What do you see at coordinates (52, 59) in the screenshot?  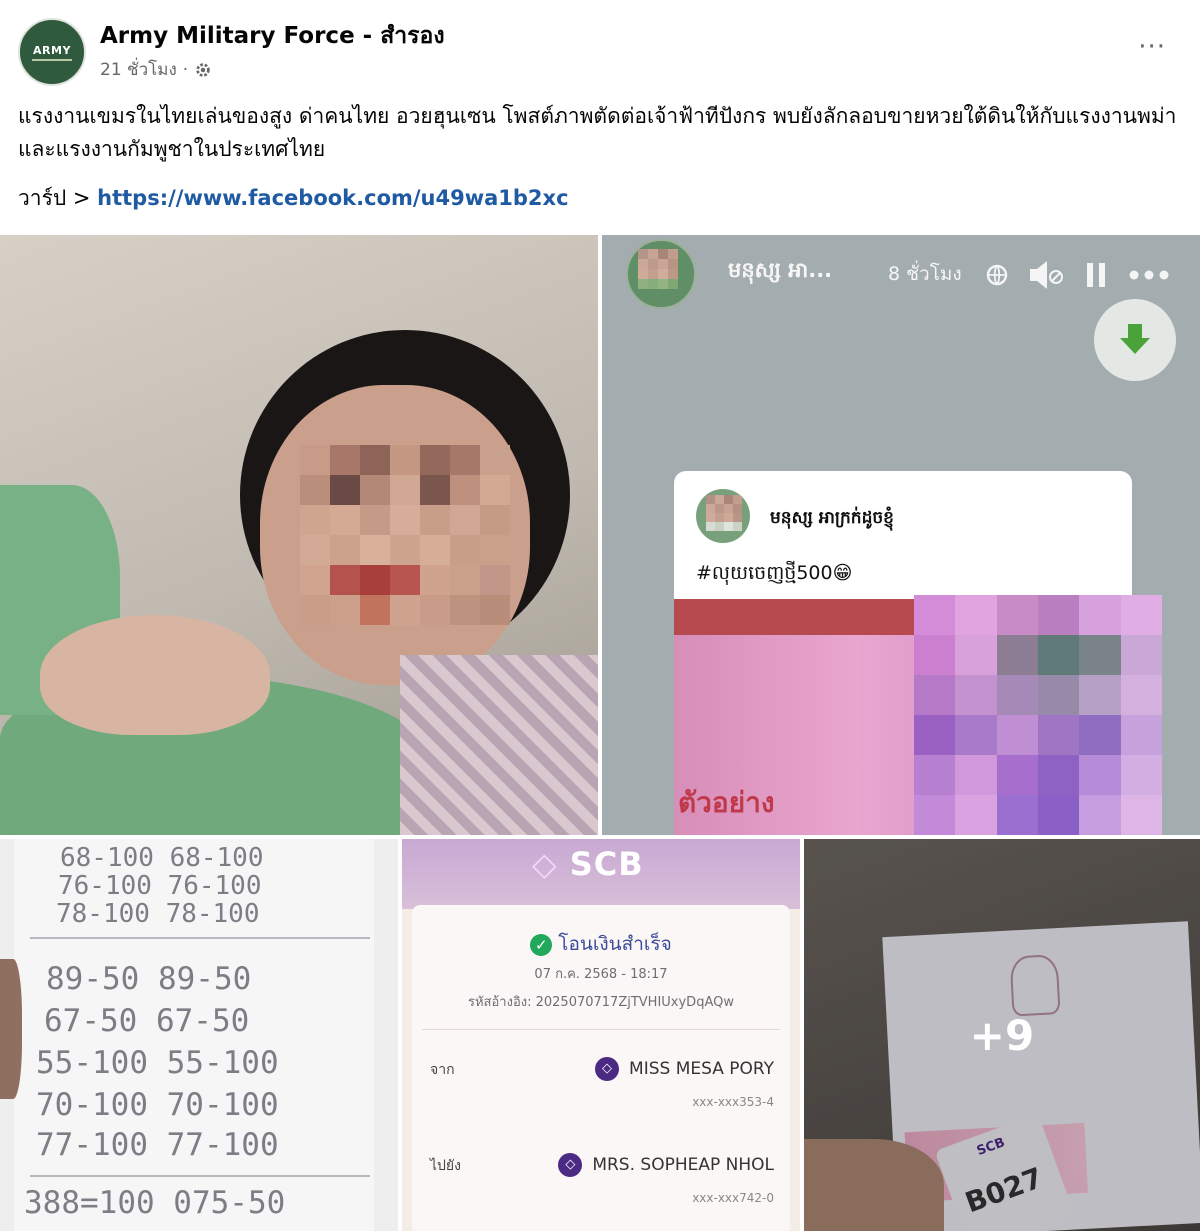 I see `avatar-logo-line` at bounding box center [52, 59].